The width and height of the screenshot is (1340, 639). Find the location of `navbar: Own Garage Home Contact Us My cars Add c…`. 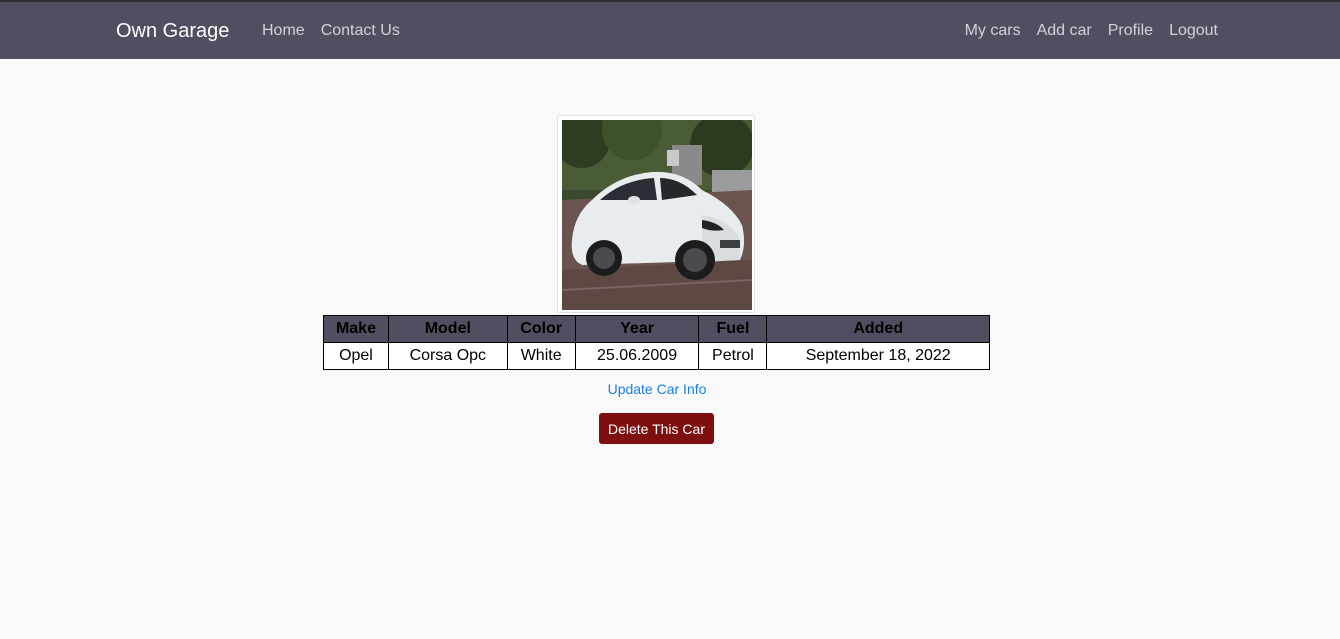

navbar: Own Garage Home Contact Us My cars Add c… is located at coordinates (670, 30).